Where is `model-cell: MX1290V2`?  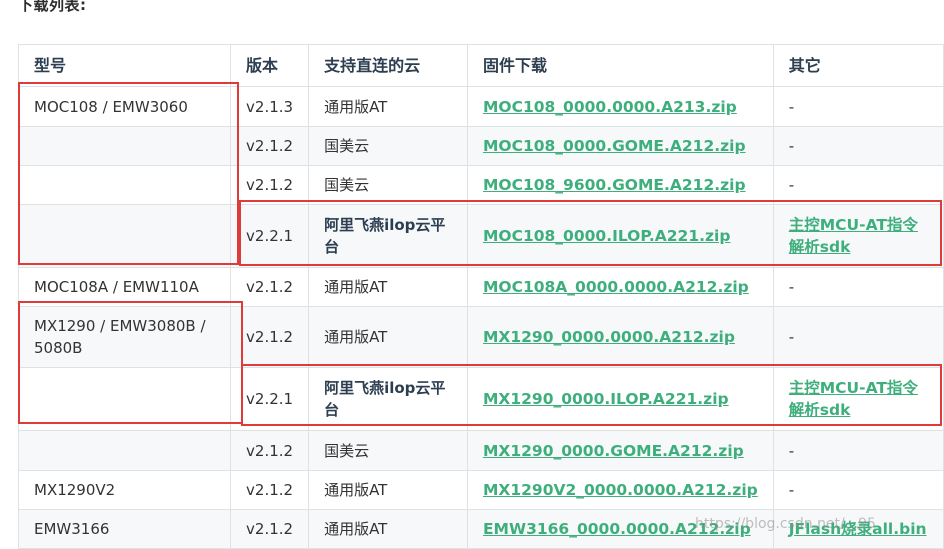
model-cell: MX1290V2 is located at coordinates (124, 490).